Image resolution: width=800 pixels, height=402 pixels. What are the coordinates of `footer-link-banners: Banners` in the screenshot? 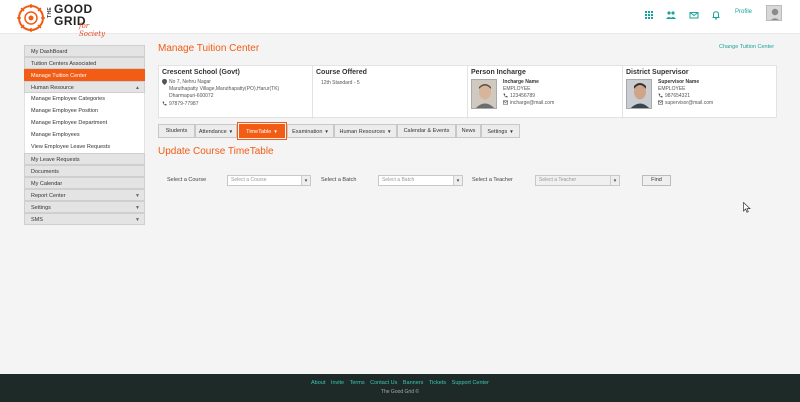 It's located at (413, 383).